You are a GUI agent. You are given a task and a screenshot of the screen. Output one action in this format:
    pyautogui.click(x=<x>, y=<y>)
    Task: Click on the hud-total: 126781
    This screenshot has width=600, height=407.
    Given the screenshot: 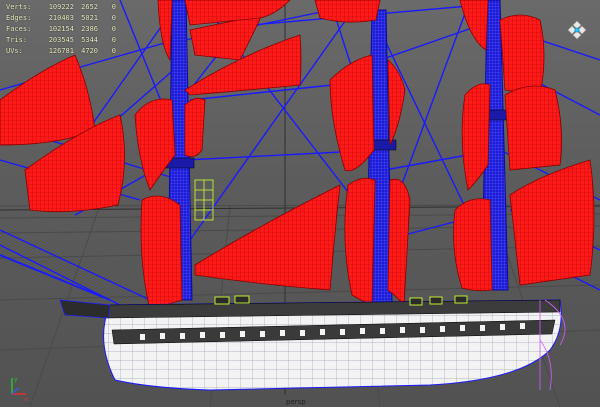 What is the action you would take?
    pyautogui.click(x=61, y=51)
    